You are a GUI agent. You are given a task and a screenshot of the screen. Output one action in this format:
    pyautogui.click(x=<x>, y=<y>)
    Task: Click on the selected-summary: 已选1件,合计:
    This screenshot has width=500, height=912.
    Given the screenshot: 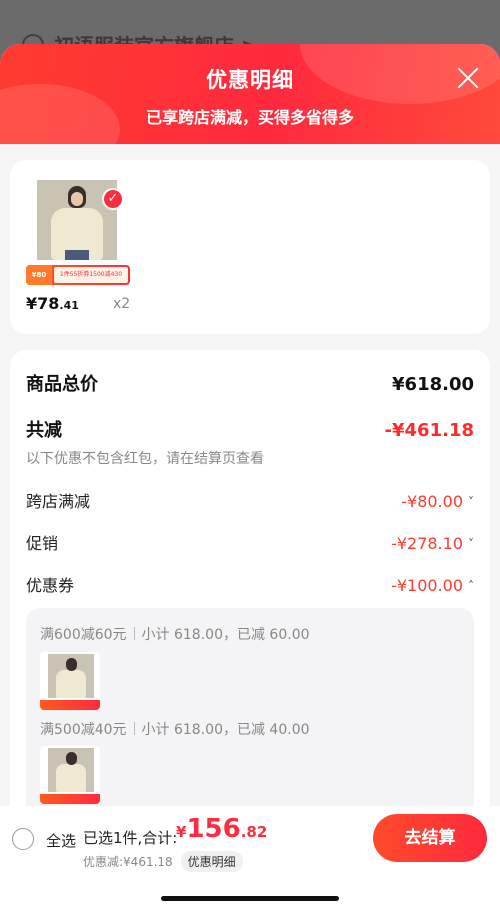 What is the action you would take?
    pyautogui.click(x=130, y=838)
    